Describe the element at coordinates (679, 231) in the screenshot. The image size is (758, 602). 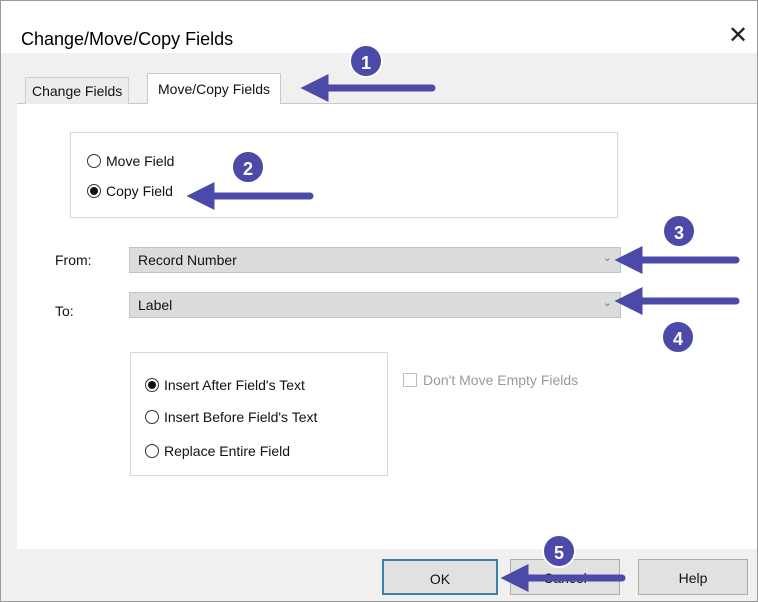
I see `annotation-badge-3: 3` at that location.